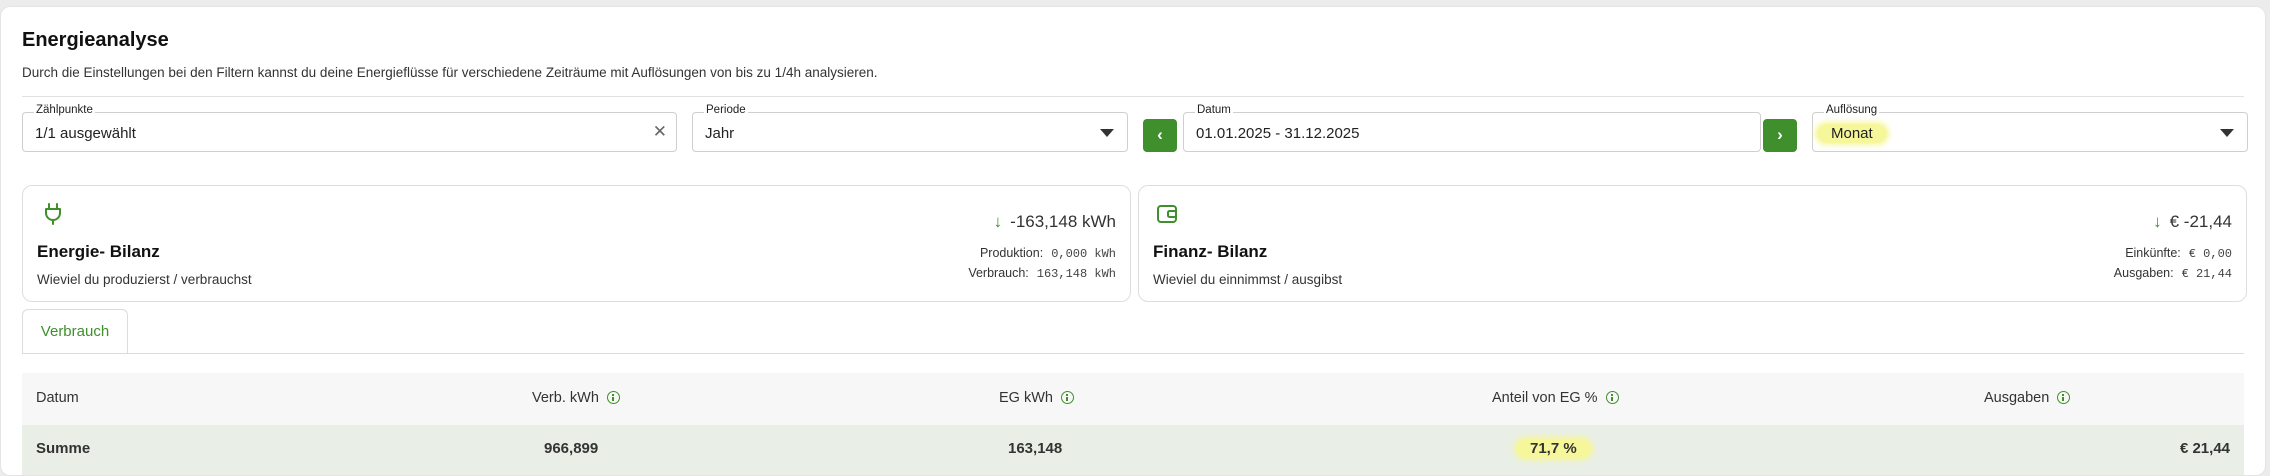 Image resolution: width=2270 pixels, height=476 pixels. I want to click on table-row: Summe 966,899 163,148 71,7 % € 21,44, so click(1133, 450).